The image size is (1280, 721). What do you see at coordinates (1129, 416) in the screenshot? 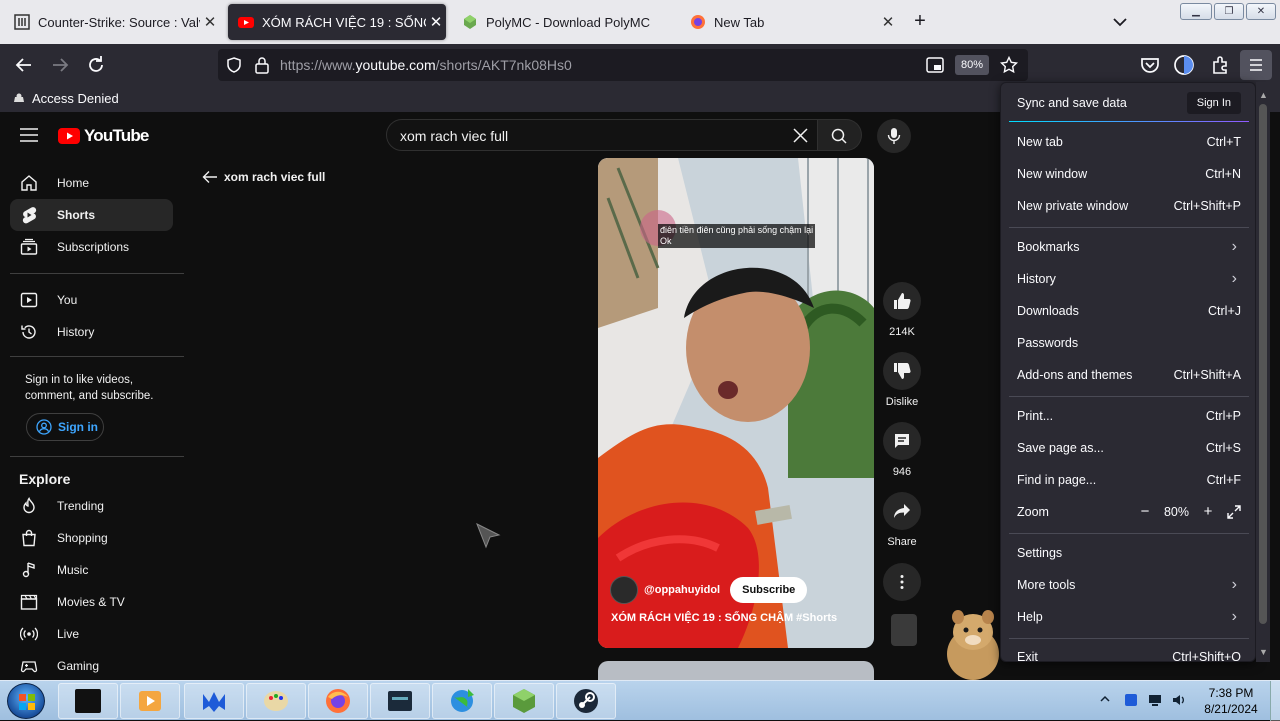
I see `menu-print: Print... Ctrl+P` at bounding box center [1129, 416].